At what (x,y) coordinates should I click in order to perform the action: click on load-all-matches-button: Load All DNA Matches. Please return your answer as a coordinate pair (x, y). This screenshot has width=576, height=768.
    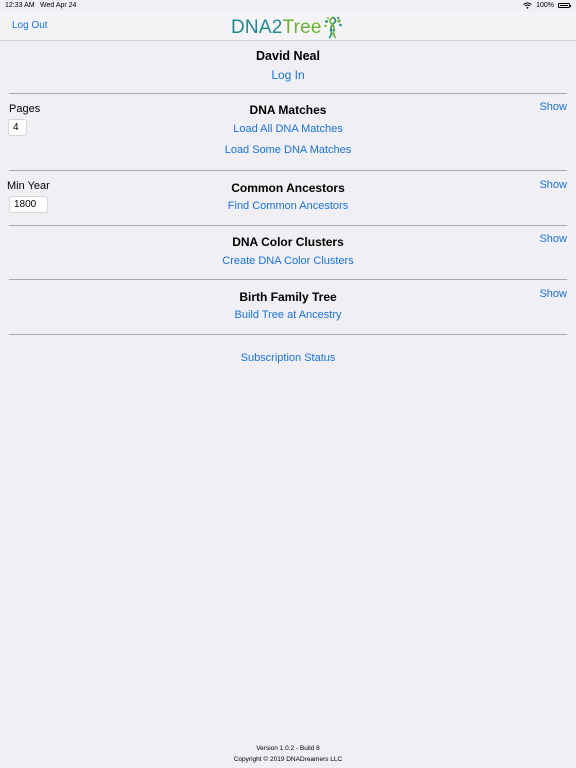
    Looking at the image, I should click on (287, 129).